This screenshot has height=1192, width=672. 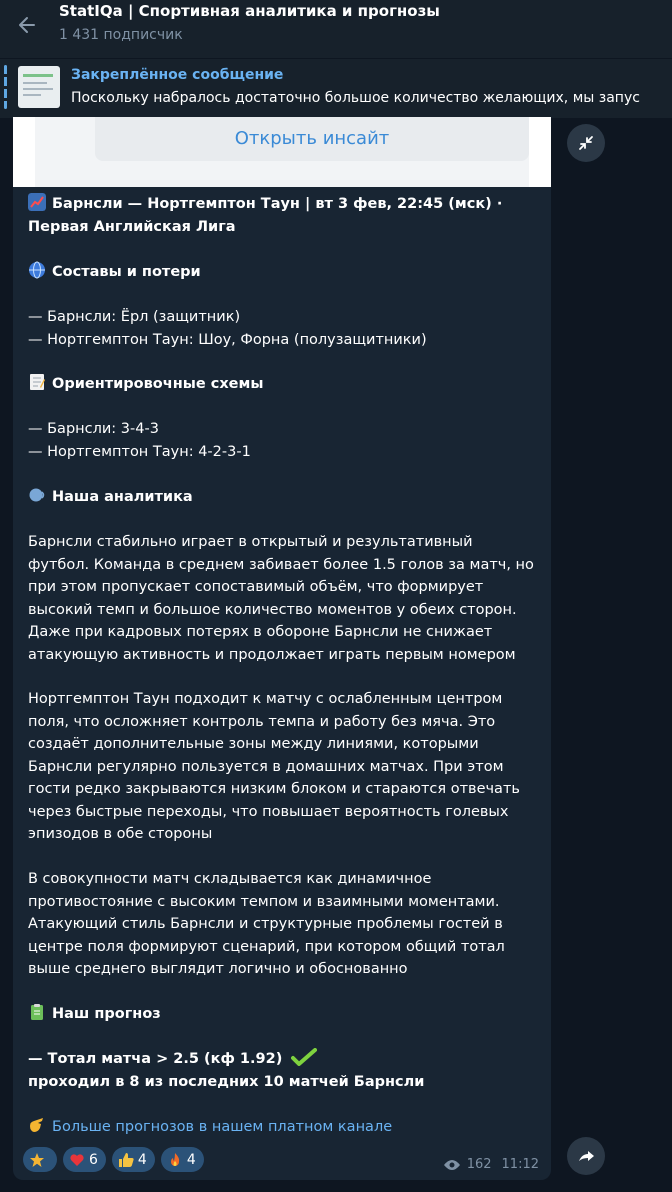 I want to click on subscriber-count: 1 431 подписчик, so click(x=121, y=35).